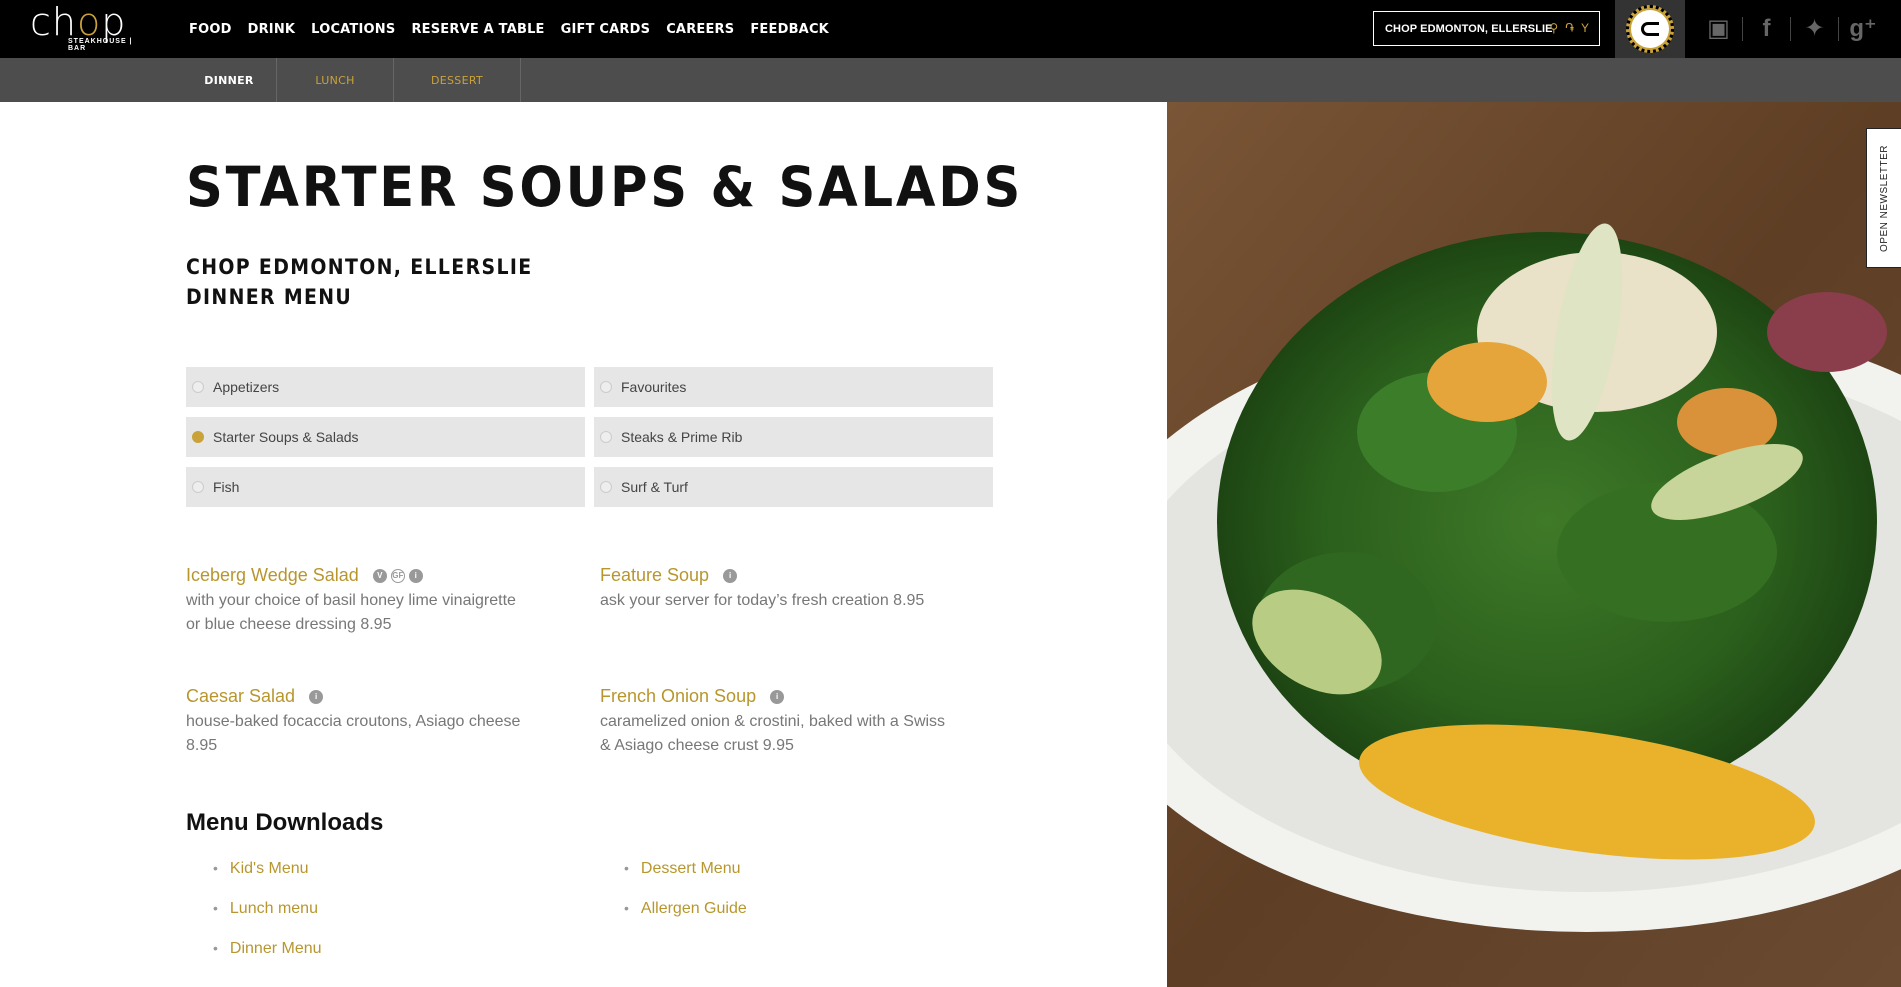 The height and width of the screenshot is (987, 1901). What do you see at coordinates (793, 487) in the screenshot?
I see `category-surf-turf: Surf & Turf` at bounding box center [793, 487].